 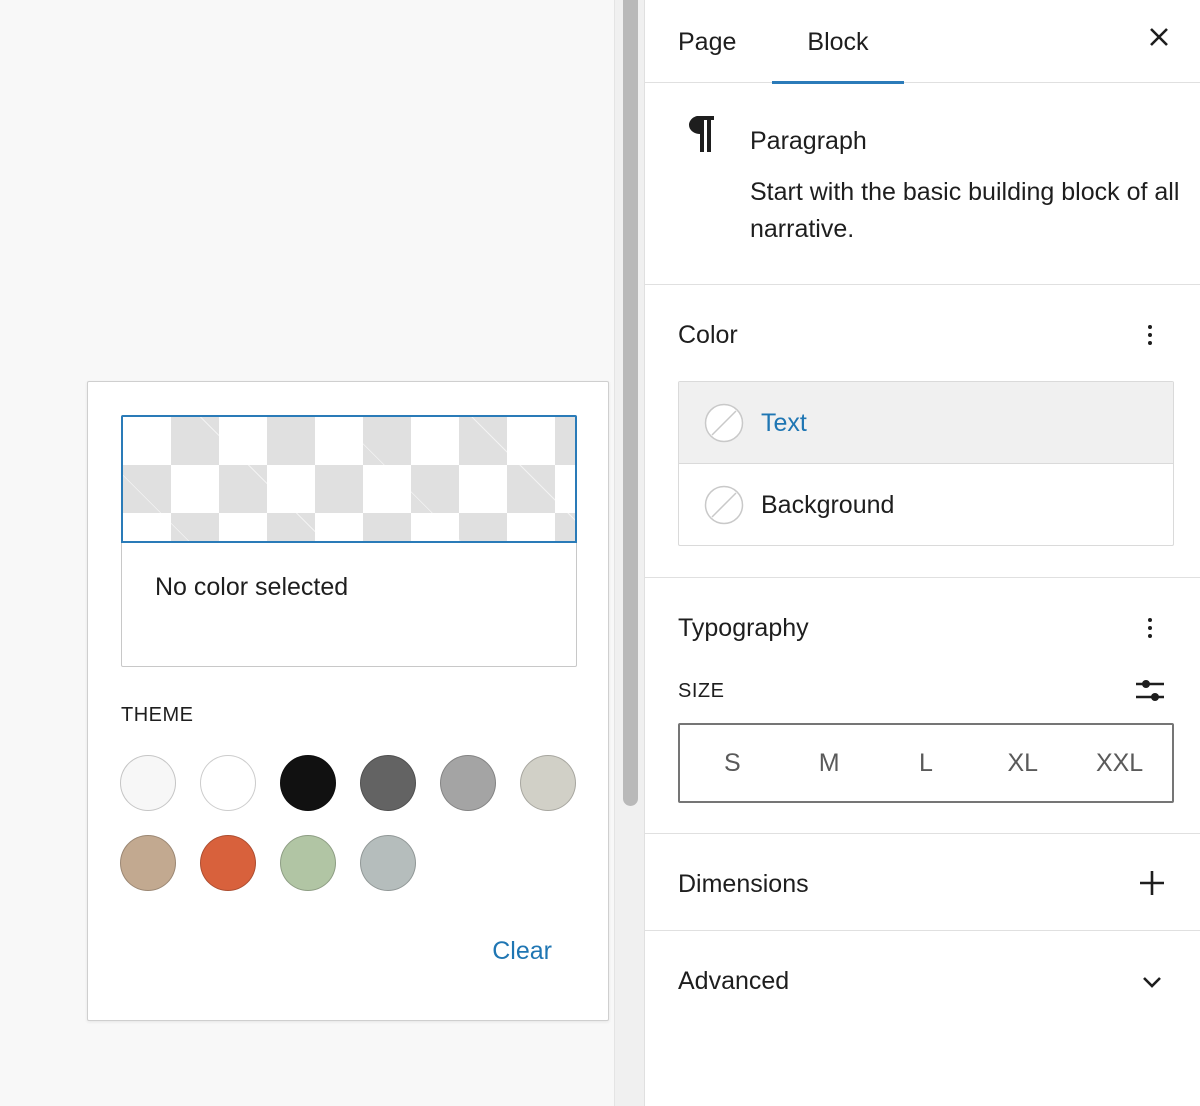 I want to click on color-options-button, so click(x=1150, y=333).